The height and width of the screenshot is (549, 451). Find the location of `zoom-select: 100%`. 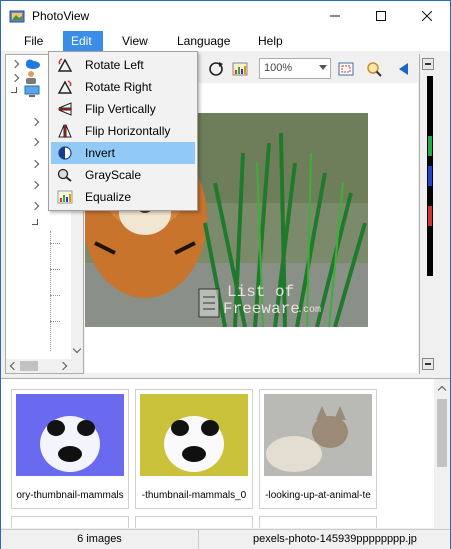

zoom-select: 100% is located at coordinates (295, 68).